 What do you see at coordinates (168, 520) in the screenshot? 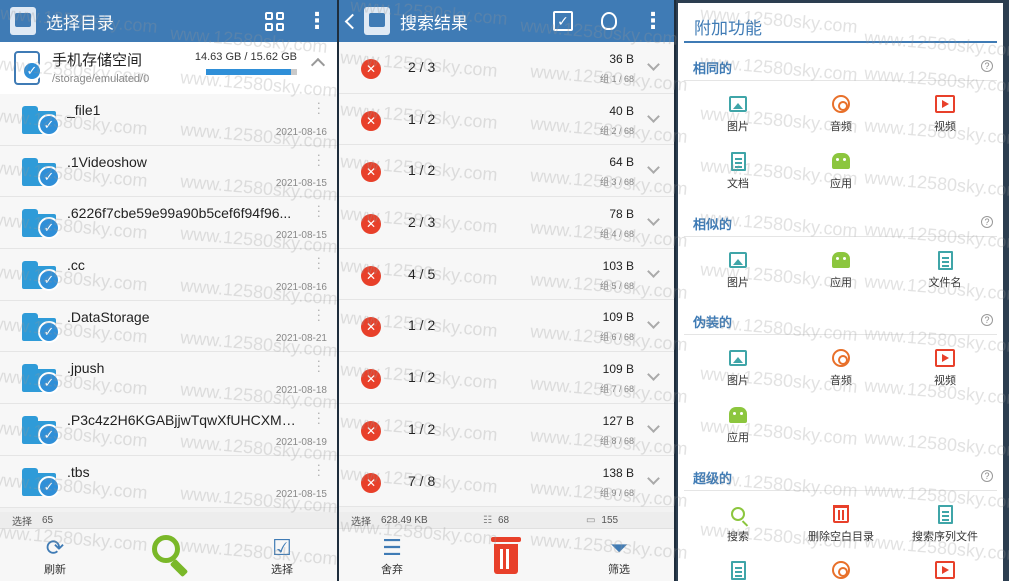
I see `status-bar: 选择 65` at bounding box center [168, 520].